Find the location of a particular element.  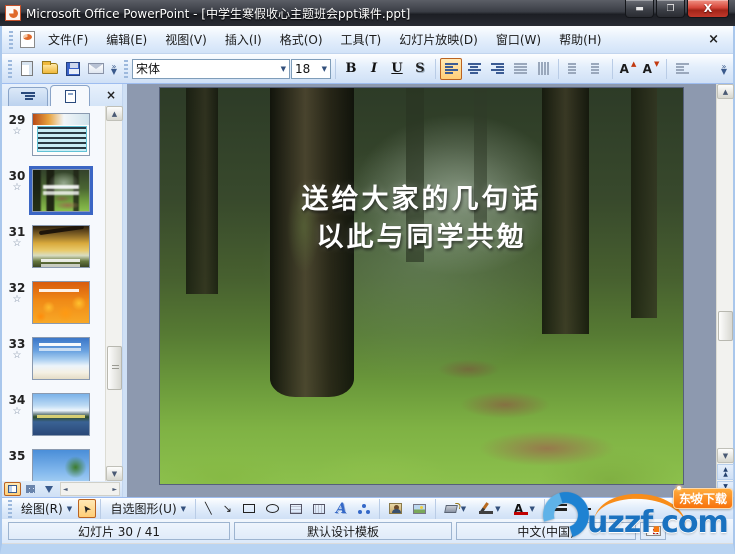

line-tool-button: ╲ is located at coordinates (208, 508).